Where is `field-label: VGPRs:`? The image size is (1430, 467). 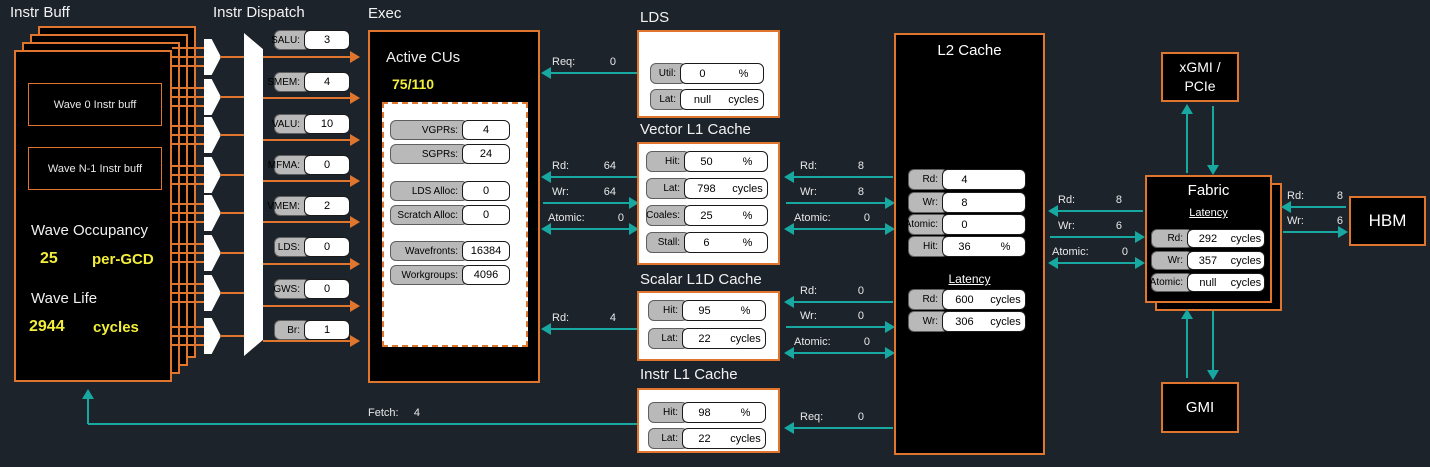 field-label: VGPRs: is located at coordinates (429, 130).